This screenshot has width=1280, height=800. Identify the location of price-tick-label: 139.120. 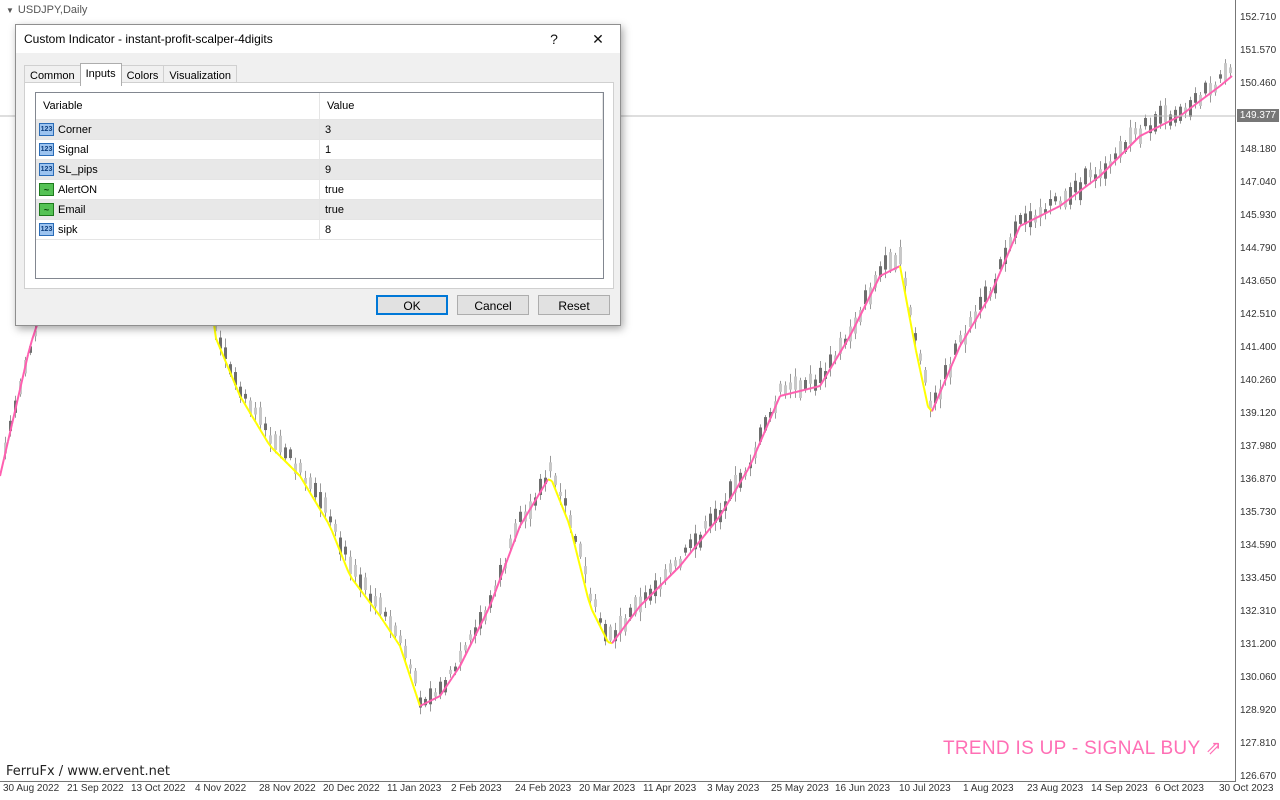
(1258, 413).